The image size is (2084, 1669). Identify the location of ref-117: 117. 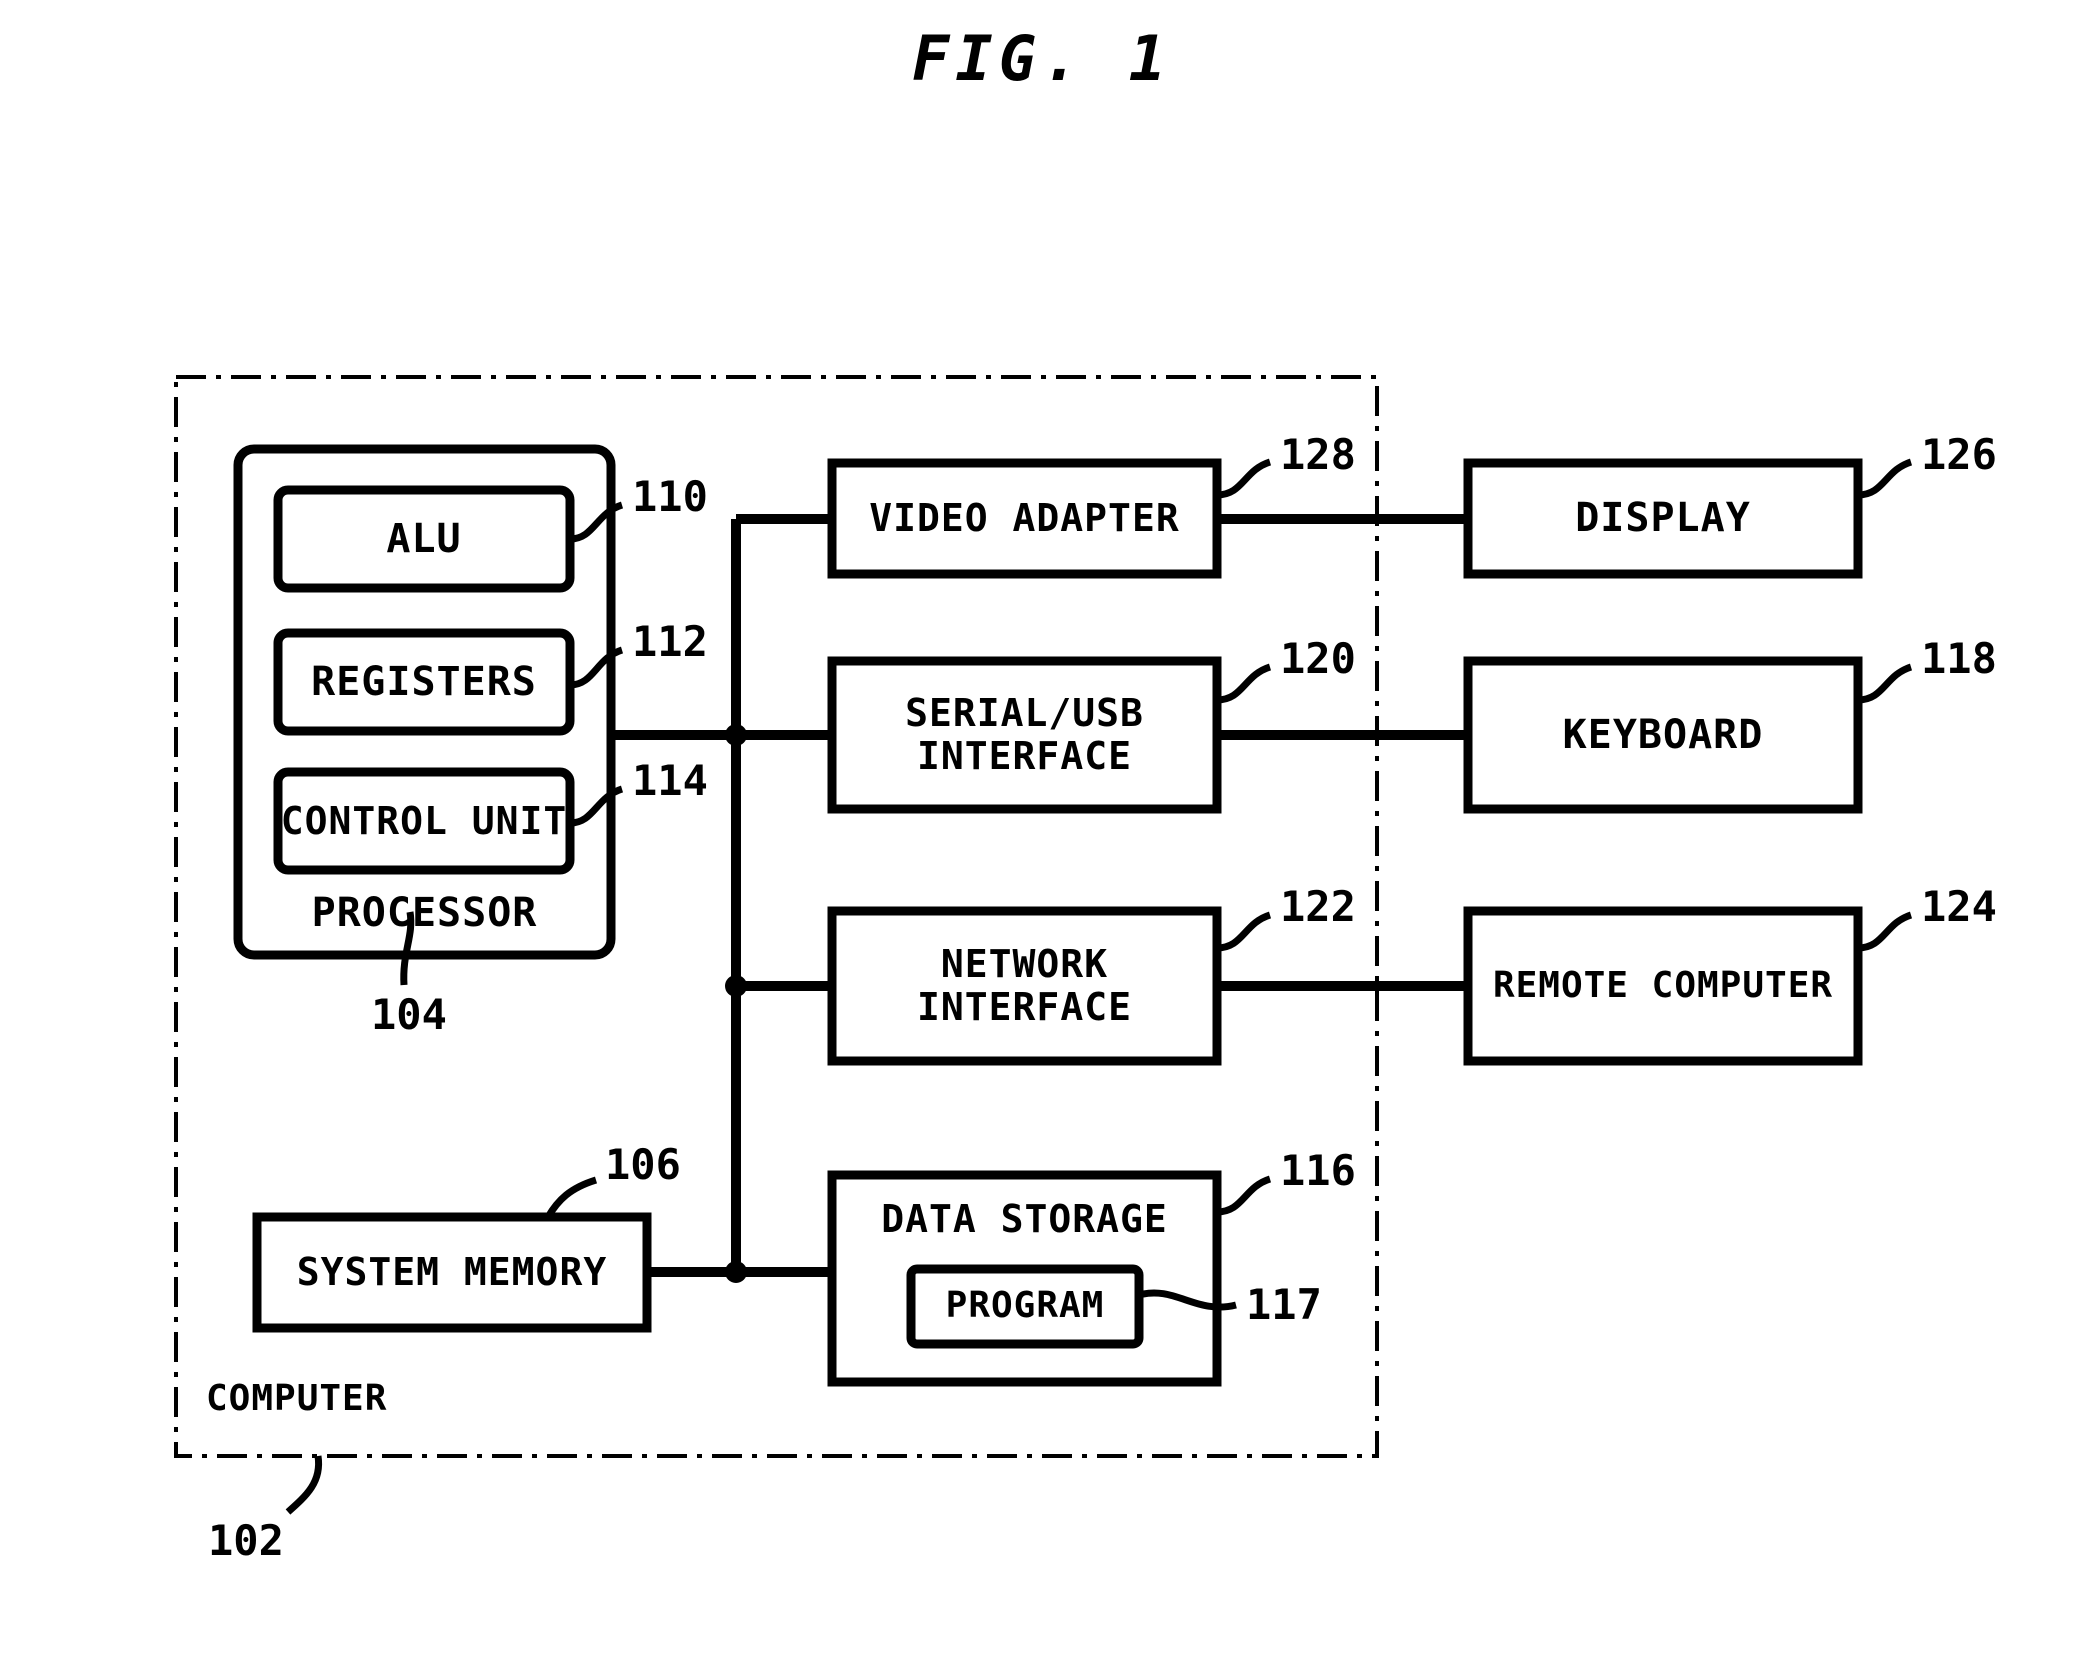
(1284, 1304).